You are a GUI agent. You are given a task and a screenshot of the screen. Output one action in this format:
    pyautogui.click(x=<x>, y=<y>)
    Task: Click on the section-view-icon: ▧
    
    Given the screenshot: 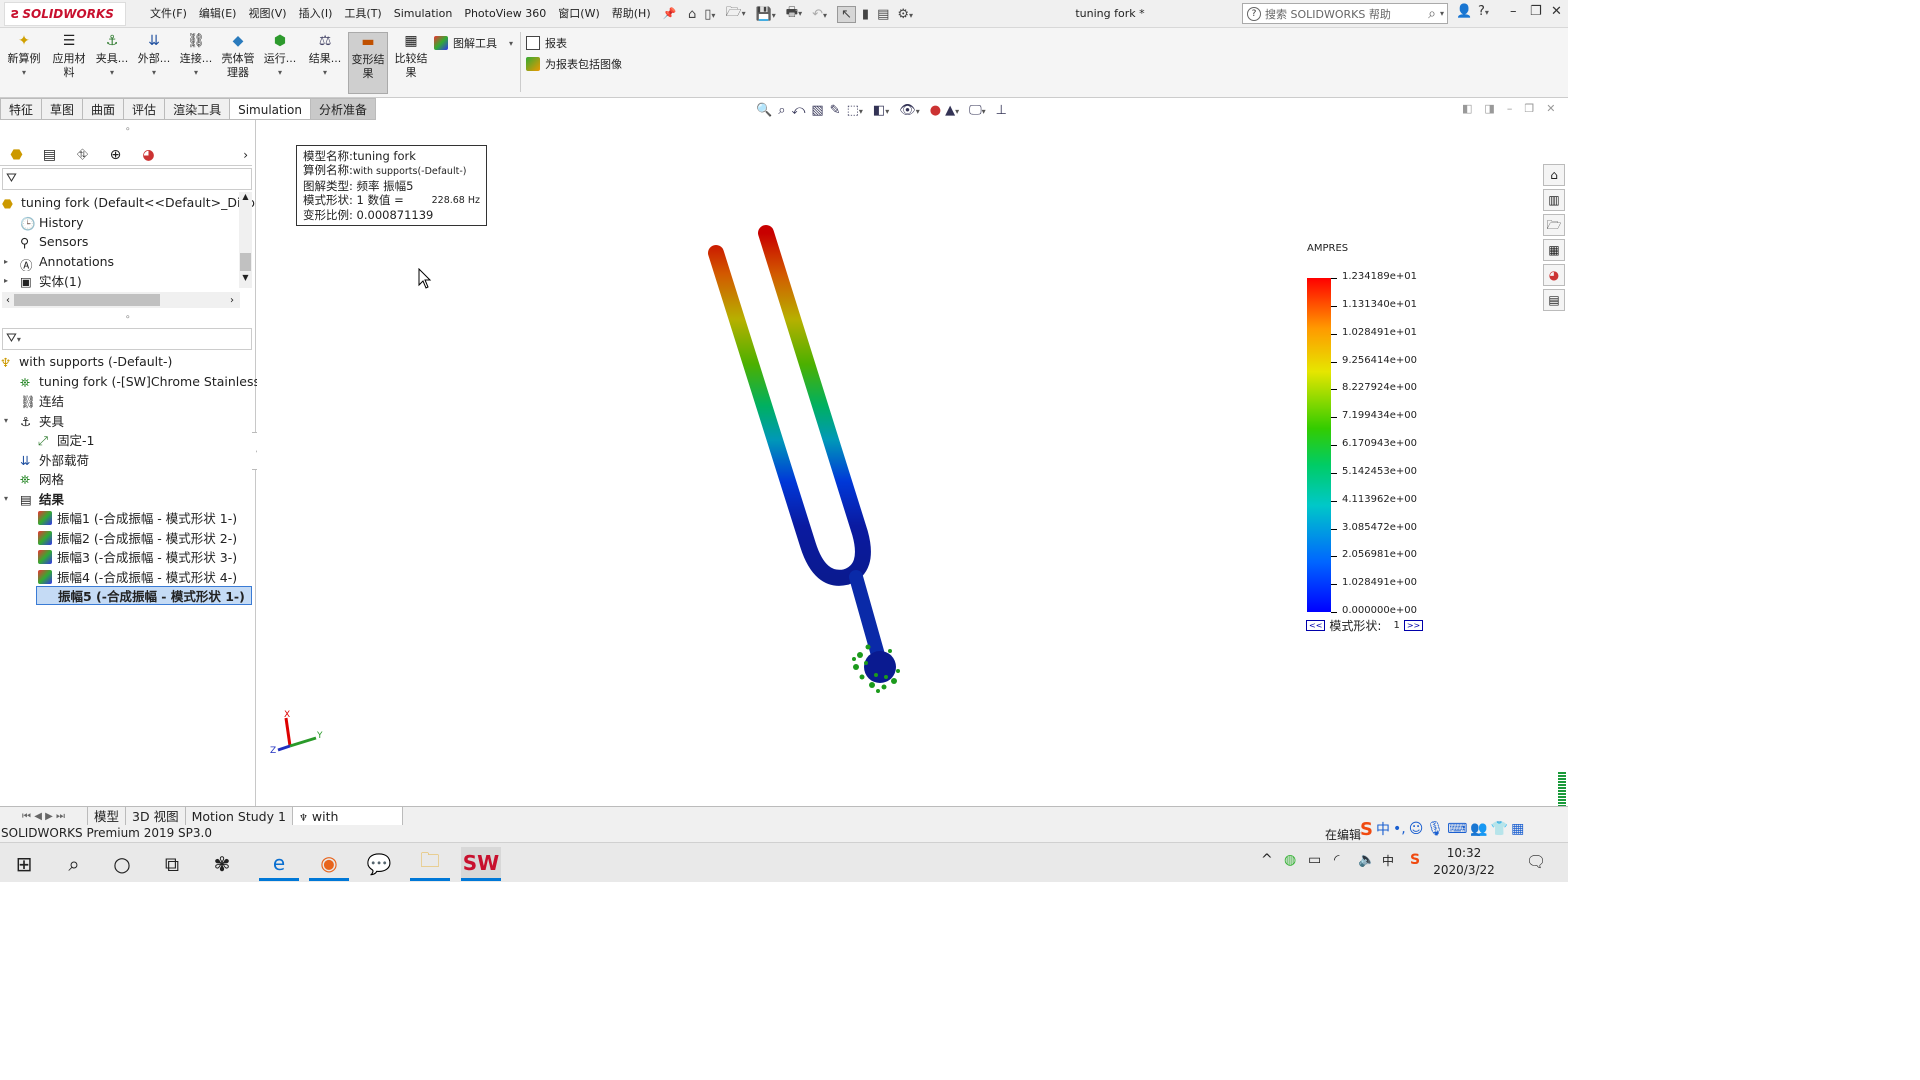 What is the action you would take?
    pyautogui.click(x=817, y=110)
    